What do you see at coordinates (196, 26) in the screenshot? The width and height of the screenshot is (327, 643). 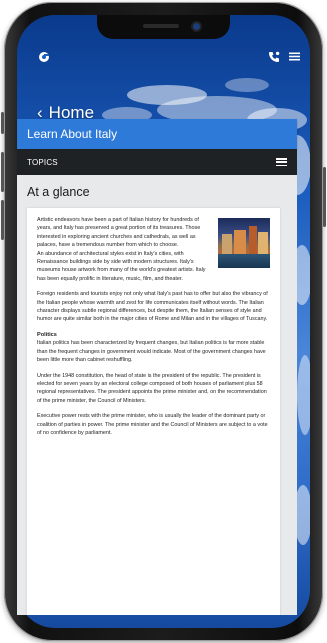 I see `front-camera` at bounding box center [196, 26].